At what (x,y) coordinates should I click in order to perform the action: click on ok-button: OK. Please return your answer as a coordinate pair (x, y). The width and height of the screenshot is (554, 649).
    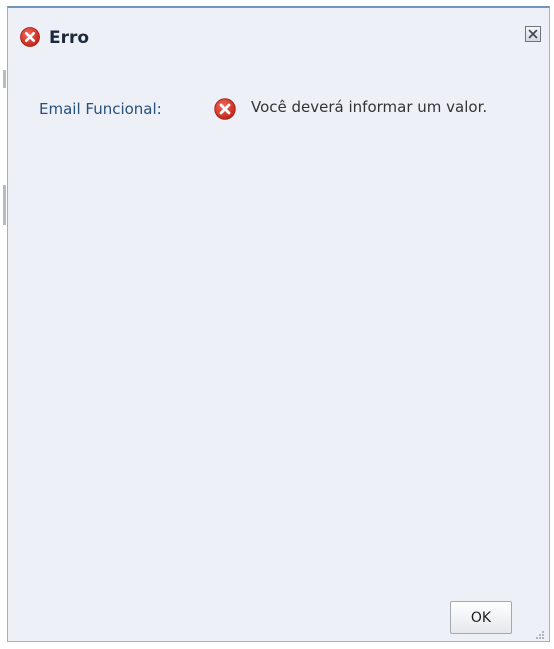
    Looking at the image, I should click on (481, 617).